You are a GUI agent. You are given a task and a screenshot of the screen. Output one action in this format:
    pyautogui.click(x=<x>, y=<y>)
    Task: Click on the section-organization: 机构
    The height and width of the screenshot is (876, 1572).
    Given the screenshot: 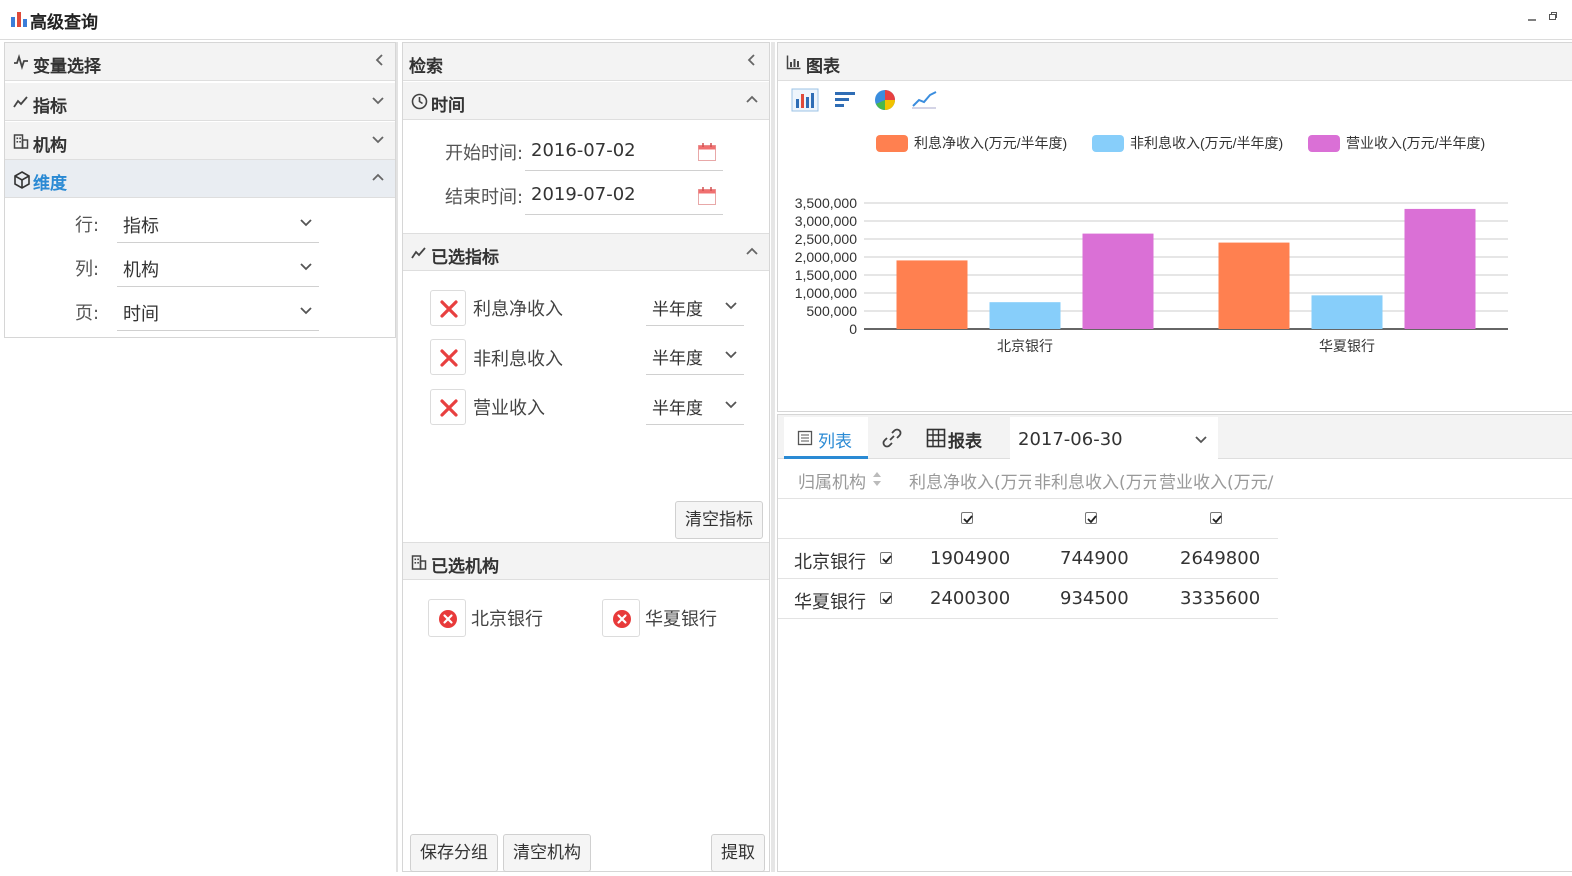 What is the action you would take?
    pyautogui.click(x=200, y=141)
    